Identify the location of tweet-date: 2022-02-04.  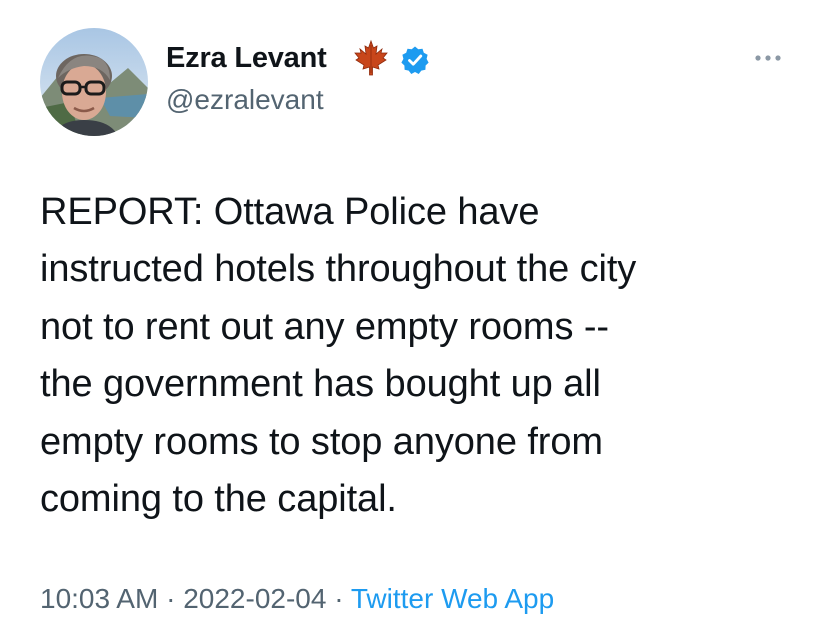
(254, 598).